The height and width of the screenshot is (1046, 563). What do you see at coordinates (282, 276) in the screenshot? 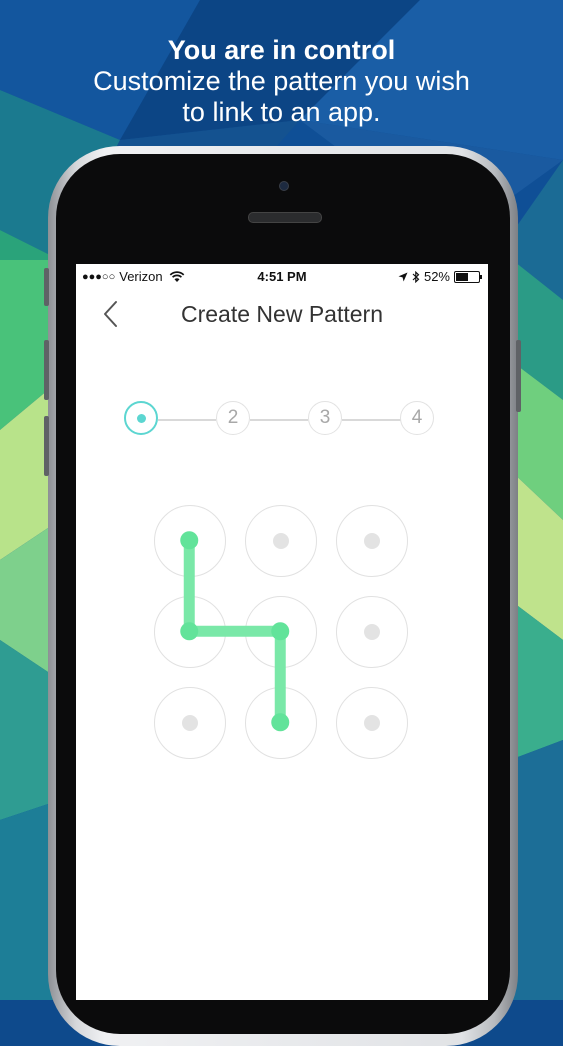
I see `status-bar: ●●●○○ Verizon 4:51 PM 52%` at bounding box center [282, 276].